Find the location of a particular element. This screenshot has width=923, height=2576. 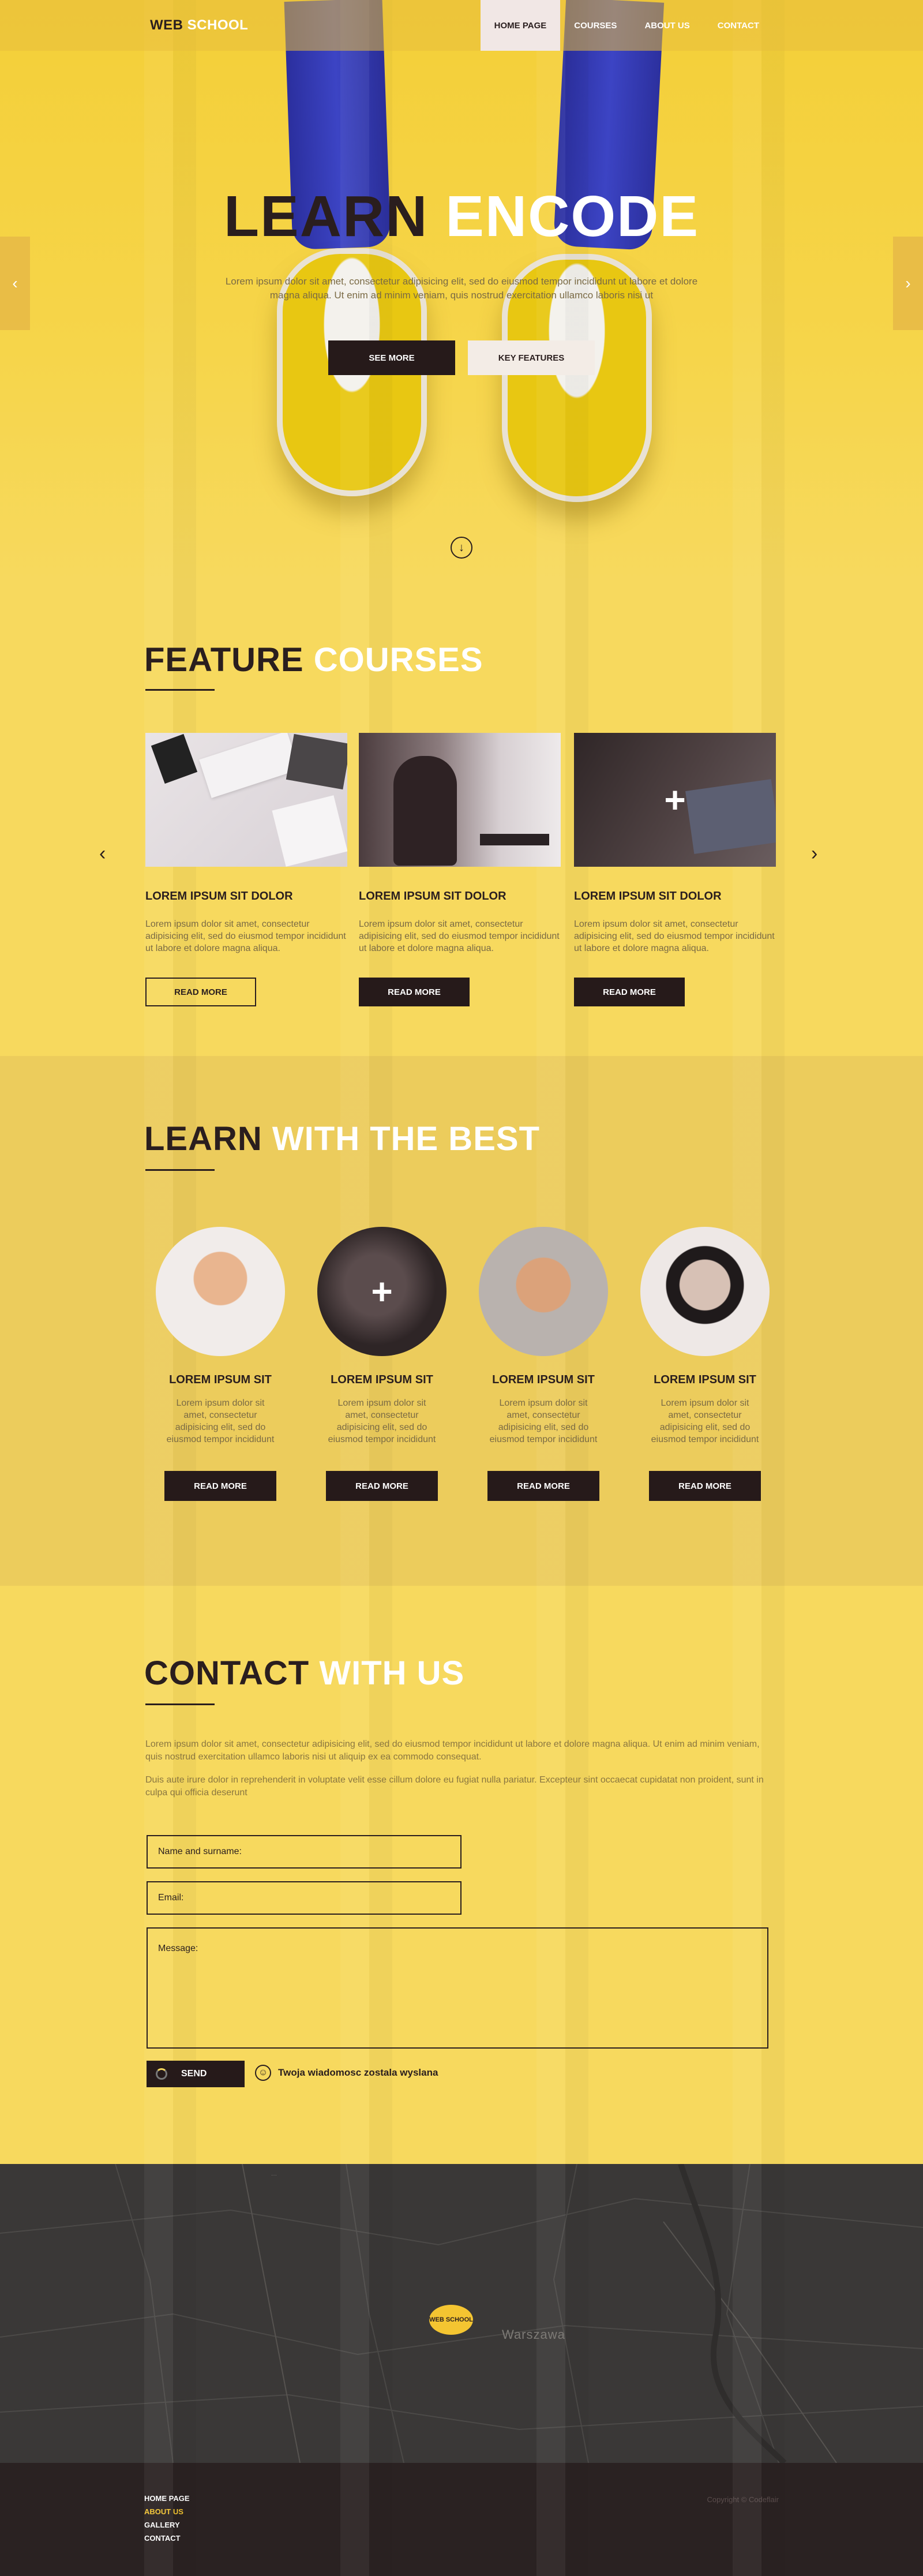

nav-about-us: ABOUT US is located at coordinates (667, 25).